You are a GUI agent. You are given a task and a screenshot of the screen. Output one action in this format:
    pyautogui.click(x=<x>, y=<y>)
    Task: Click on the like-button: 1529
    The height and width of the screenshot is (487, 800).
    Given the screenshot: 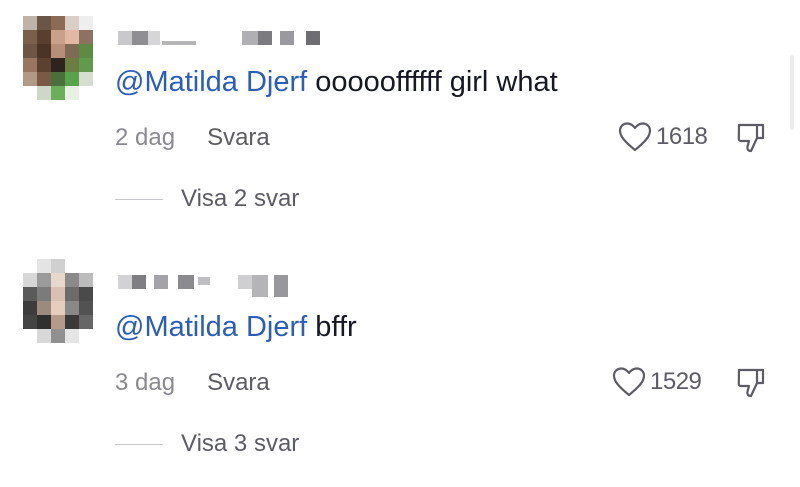 What is the action you would take?
    pyautogui.click(x=657, y=382)
    